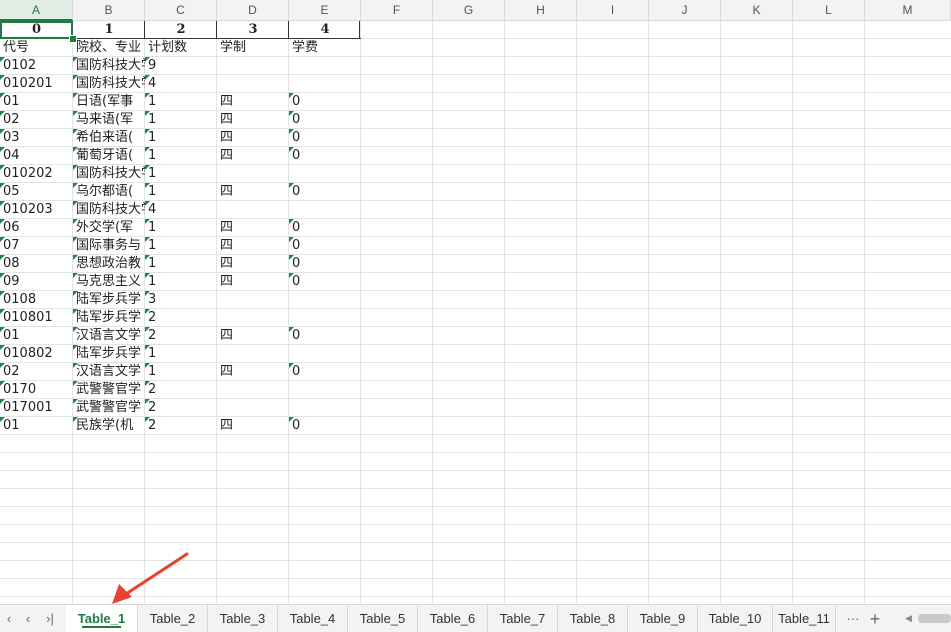  Describe the element at coordinates (253, 10) in the screenshot. I see `column-header-d: D` at that location.